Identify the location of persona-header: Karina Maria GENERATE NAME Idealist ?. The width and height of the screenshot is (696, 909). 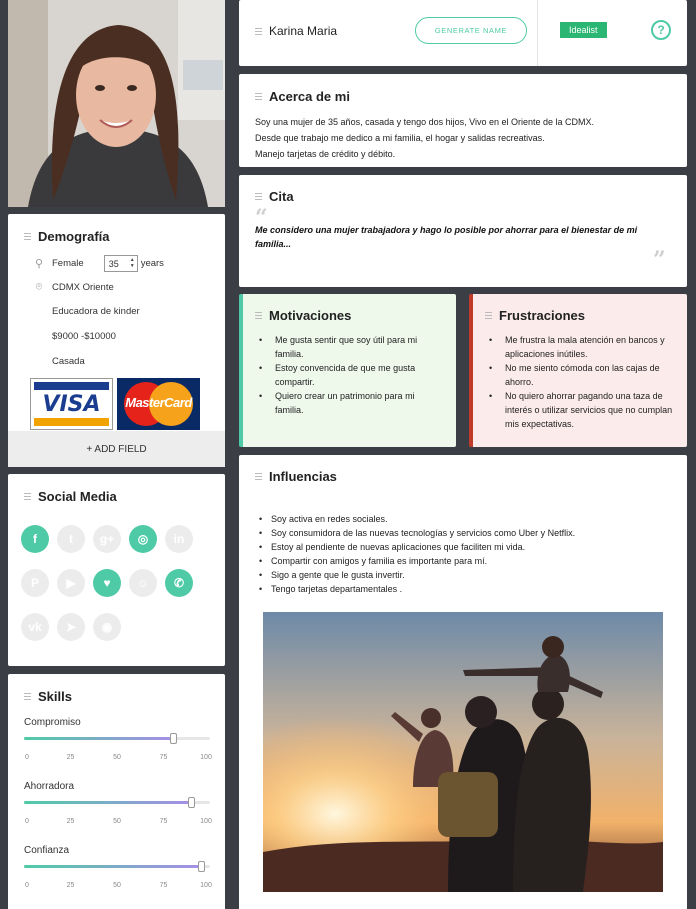
(463, 33).